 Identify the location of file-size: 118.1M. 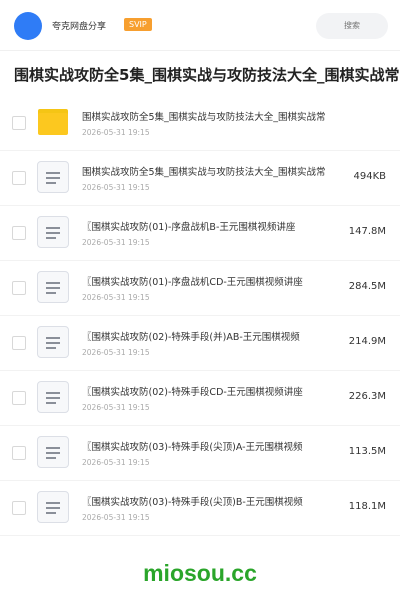
(367, 506).